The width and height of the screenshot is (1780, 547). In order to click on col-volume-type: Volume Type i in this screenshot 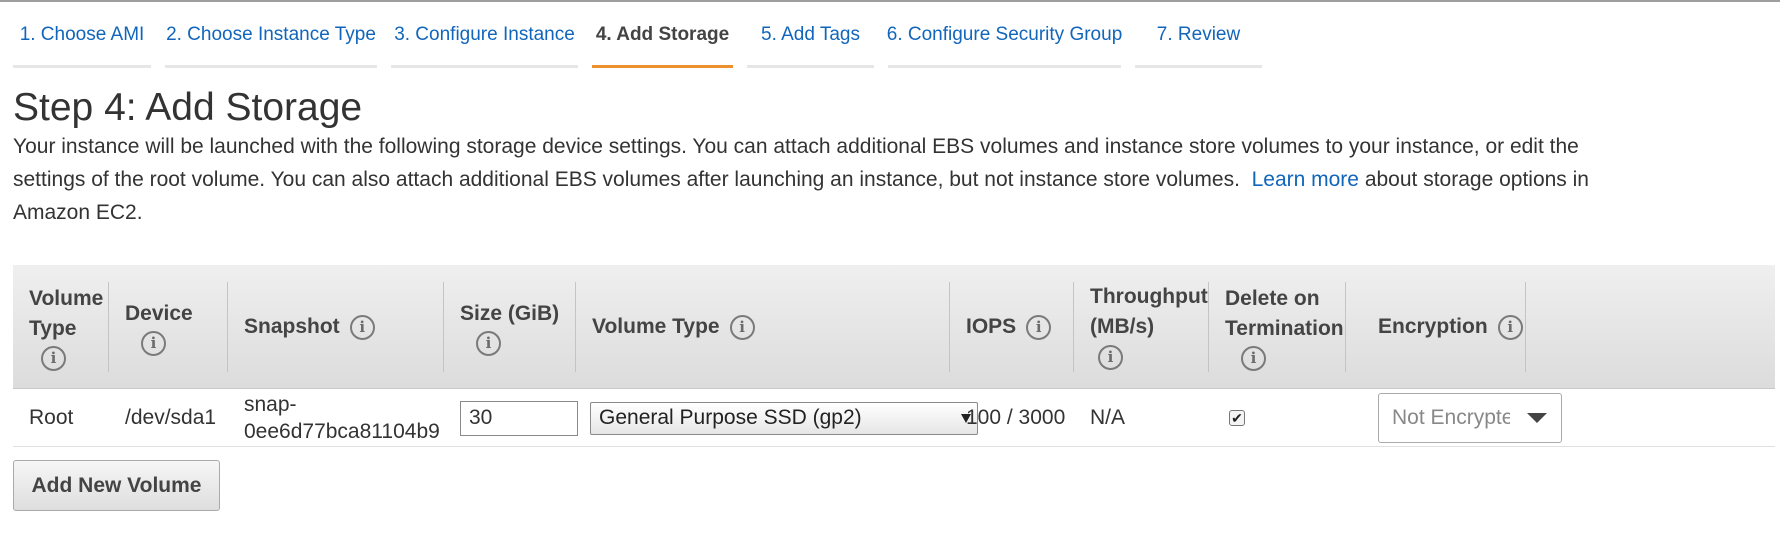, I will do `click(61, 327)`.